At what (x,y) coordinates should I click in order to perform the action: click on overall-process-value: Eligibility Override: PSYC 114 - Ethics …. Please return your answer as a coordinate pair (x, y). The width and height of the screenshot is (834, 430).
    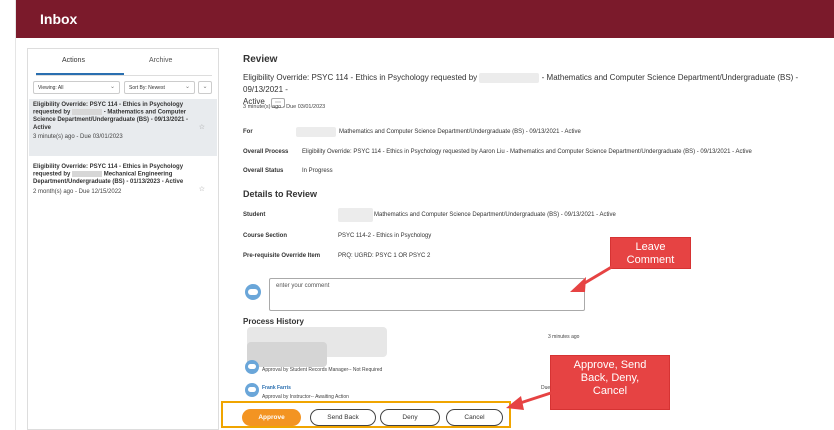
    Looking at the image, I should click on (527, 152).